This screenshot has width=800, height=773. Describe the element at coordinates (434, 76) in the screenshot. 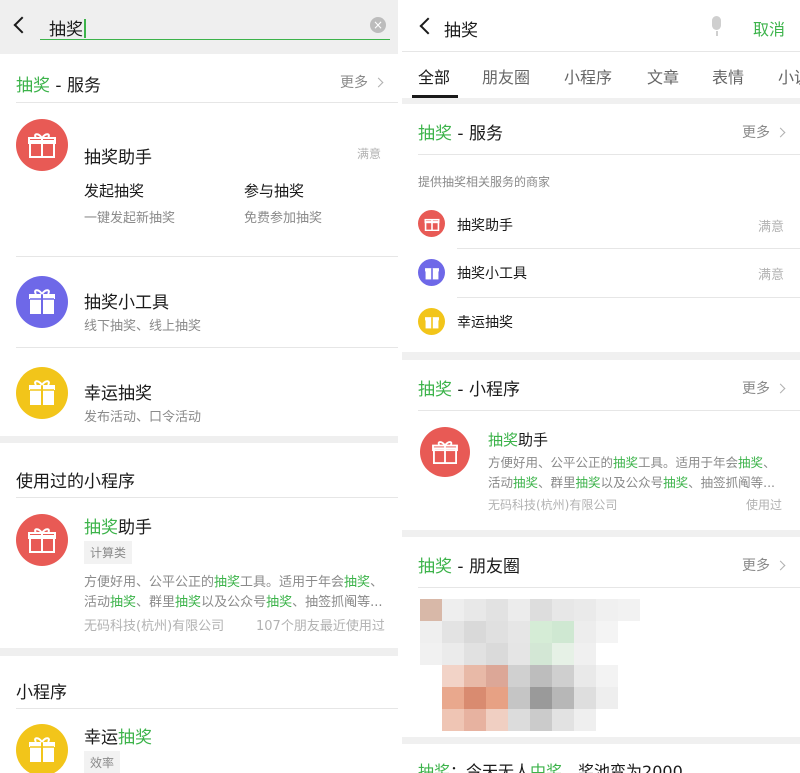

I see `tab-all: 全部` at that location.